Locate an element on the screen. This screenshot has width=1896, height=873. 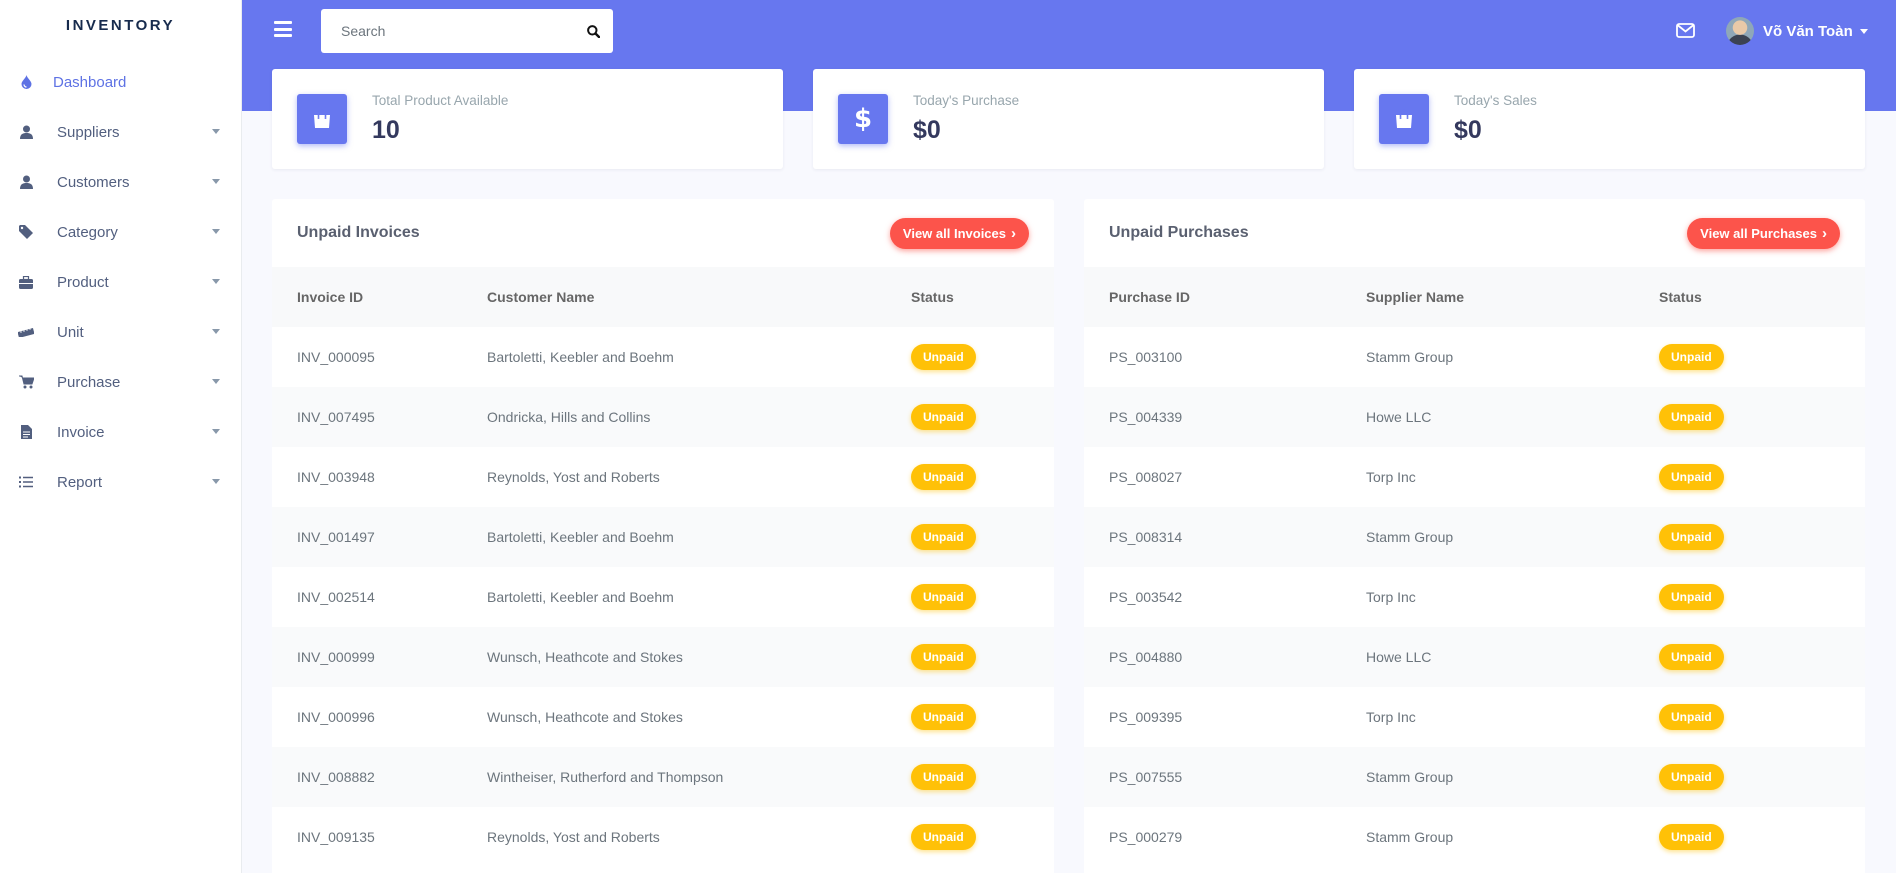
purchase-id: PS_003100 is located at coordinates (1212, 357).